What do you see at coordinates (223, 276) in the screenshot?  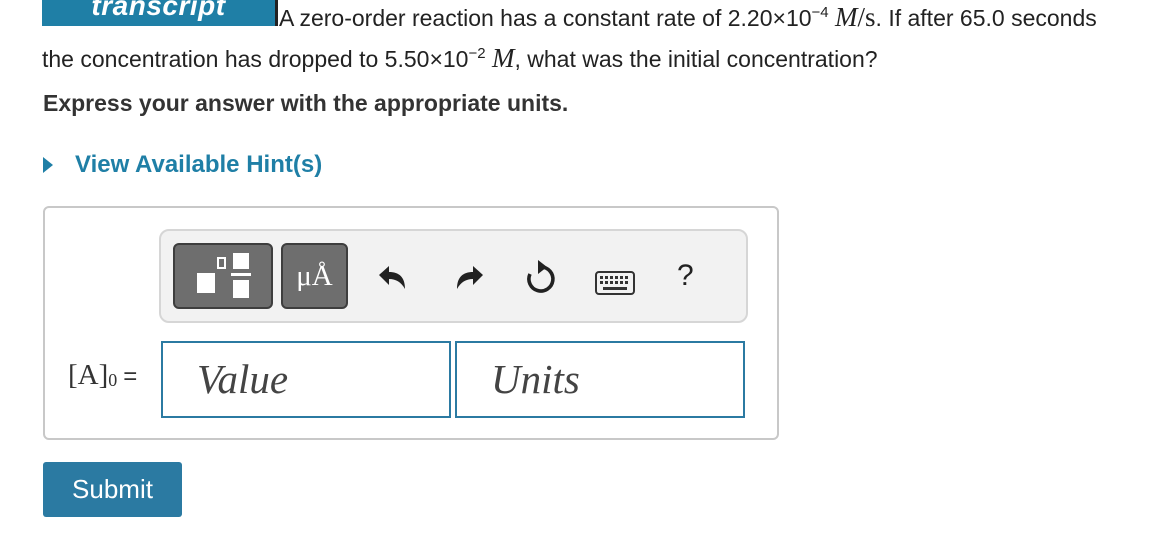 I see `templates-button` at bounding box center [223, 276].